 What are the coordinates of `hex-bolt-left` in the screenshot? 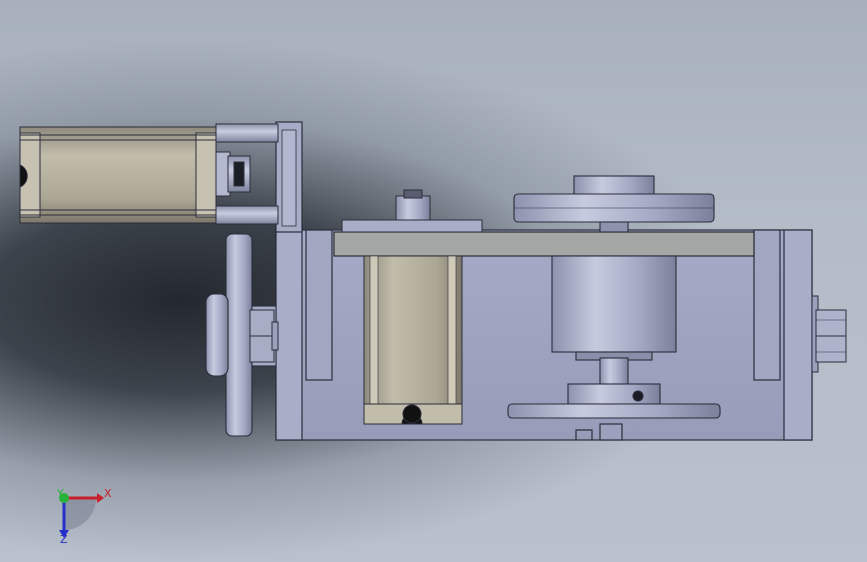 It's located at (264, 336).